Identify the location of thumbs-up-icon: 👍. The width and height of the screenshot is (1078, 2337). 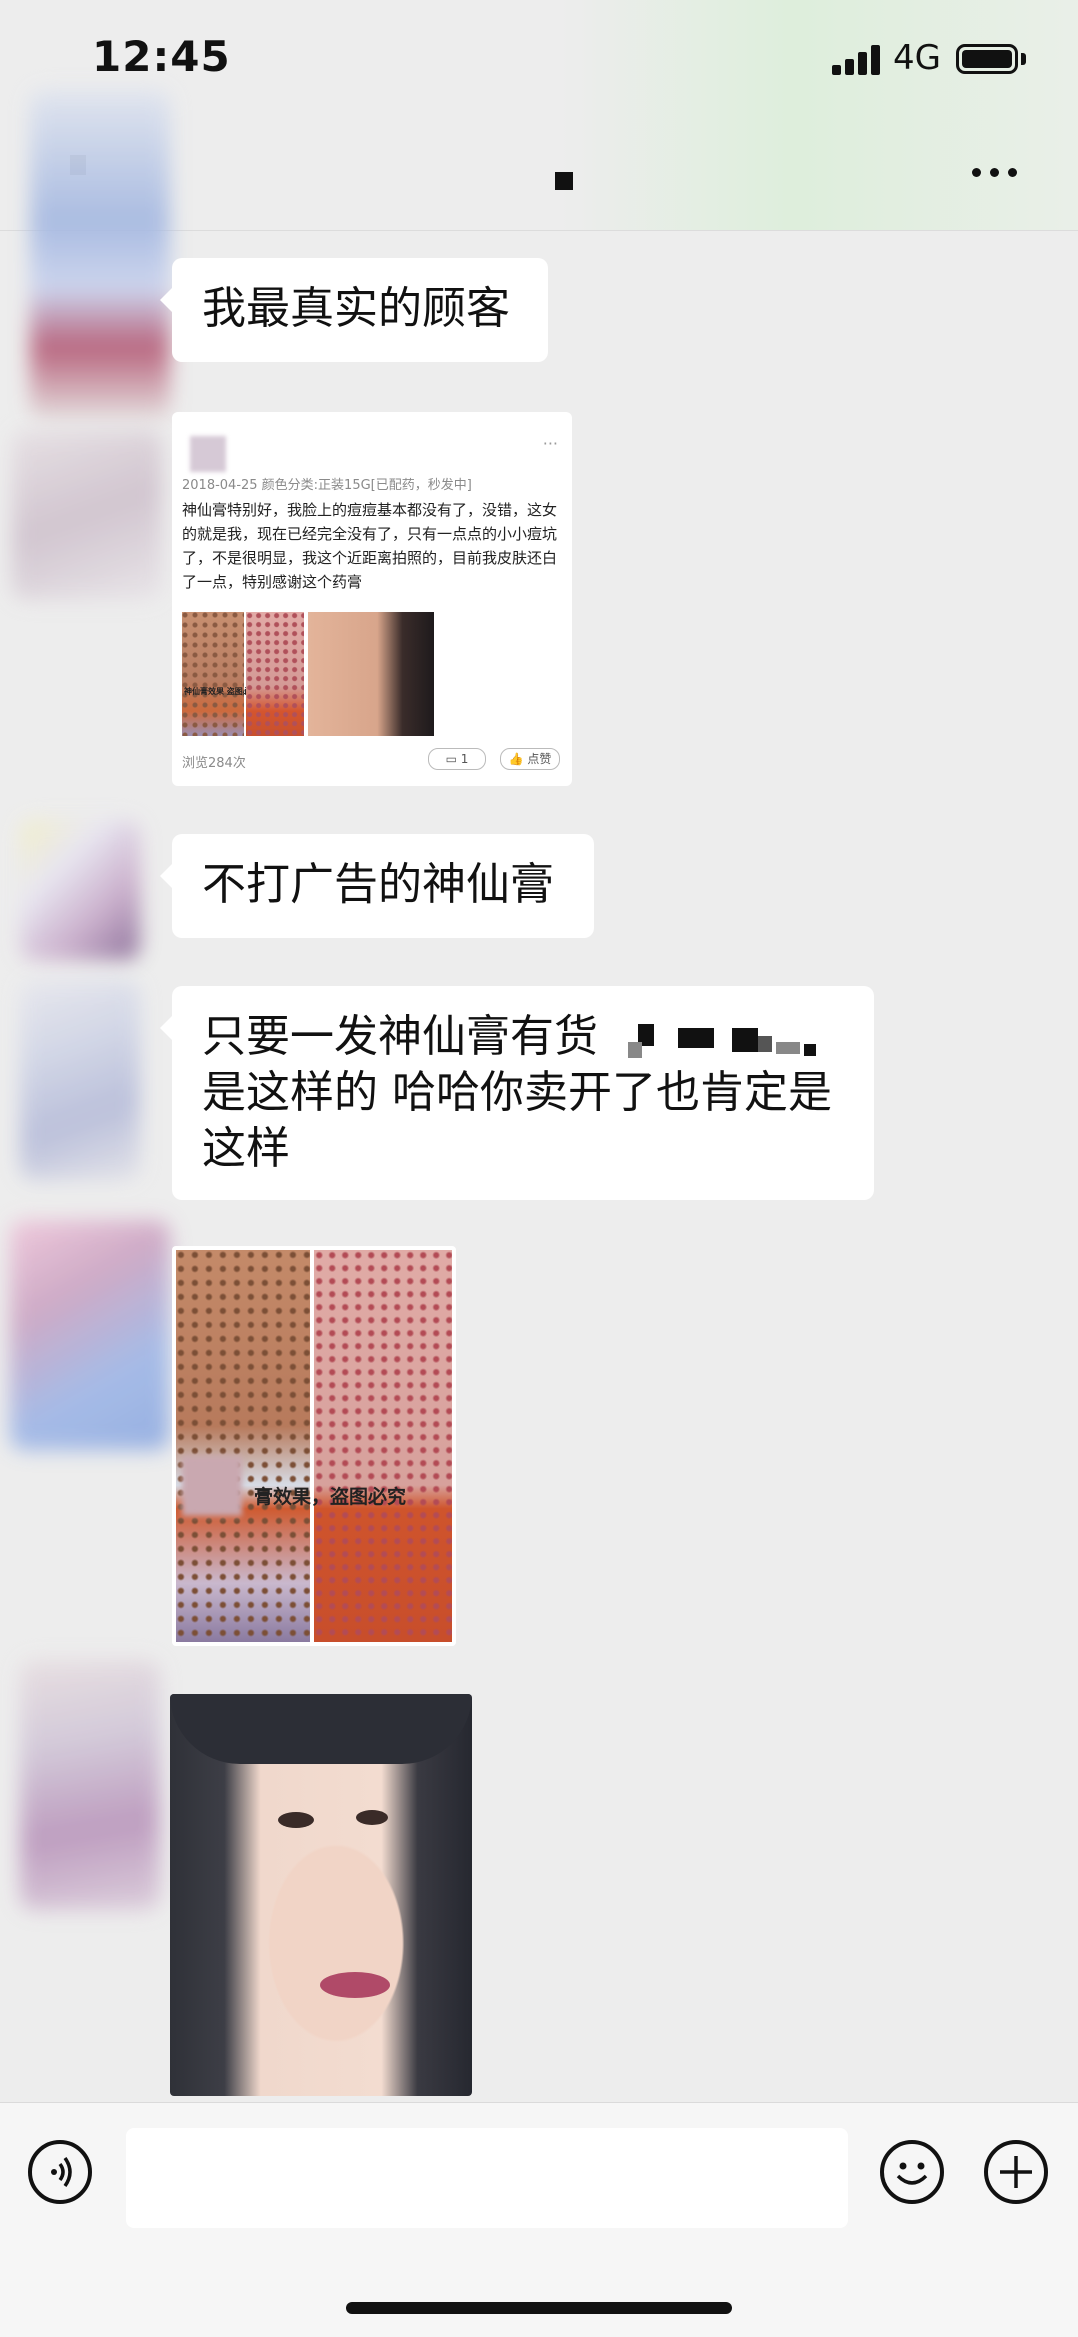
(516, 759).